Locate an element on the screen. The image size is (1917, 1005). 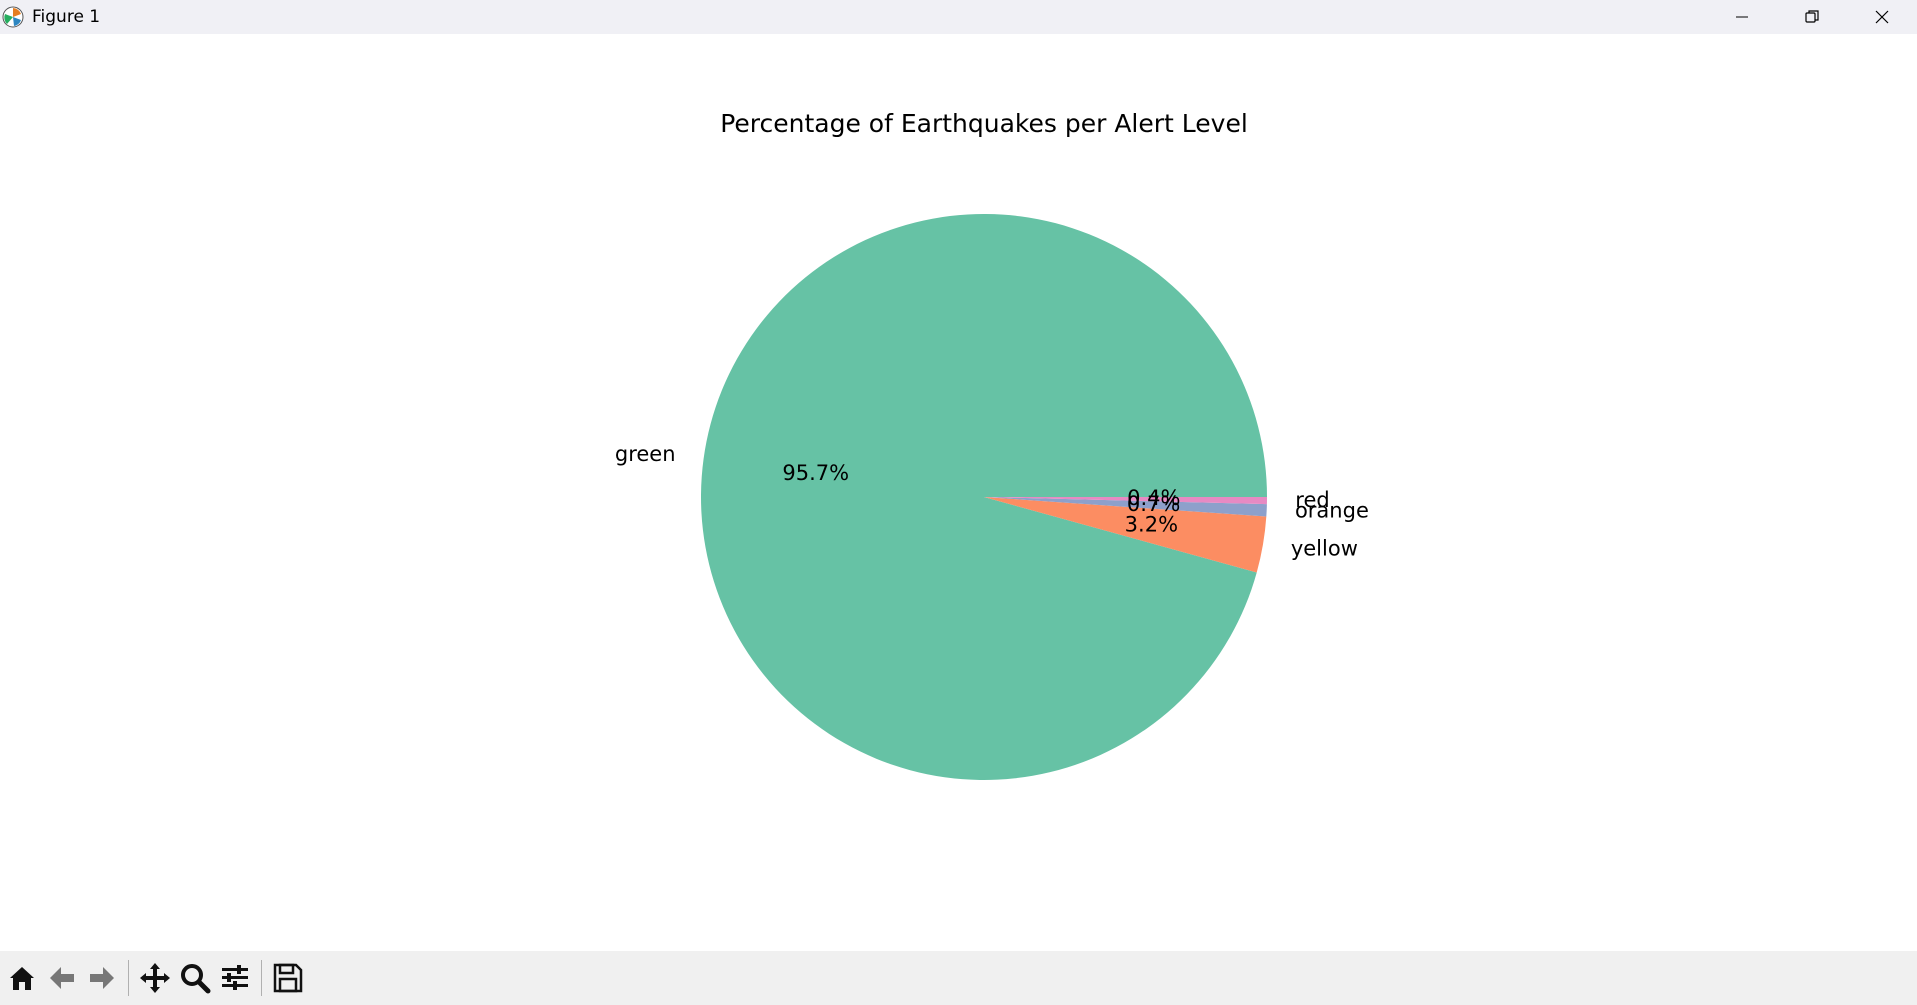
back-button is located at coordinates (62, 978).